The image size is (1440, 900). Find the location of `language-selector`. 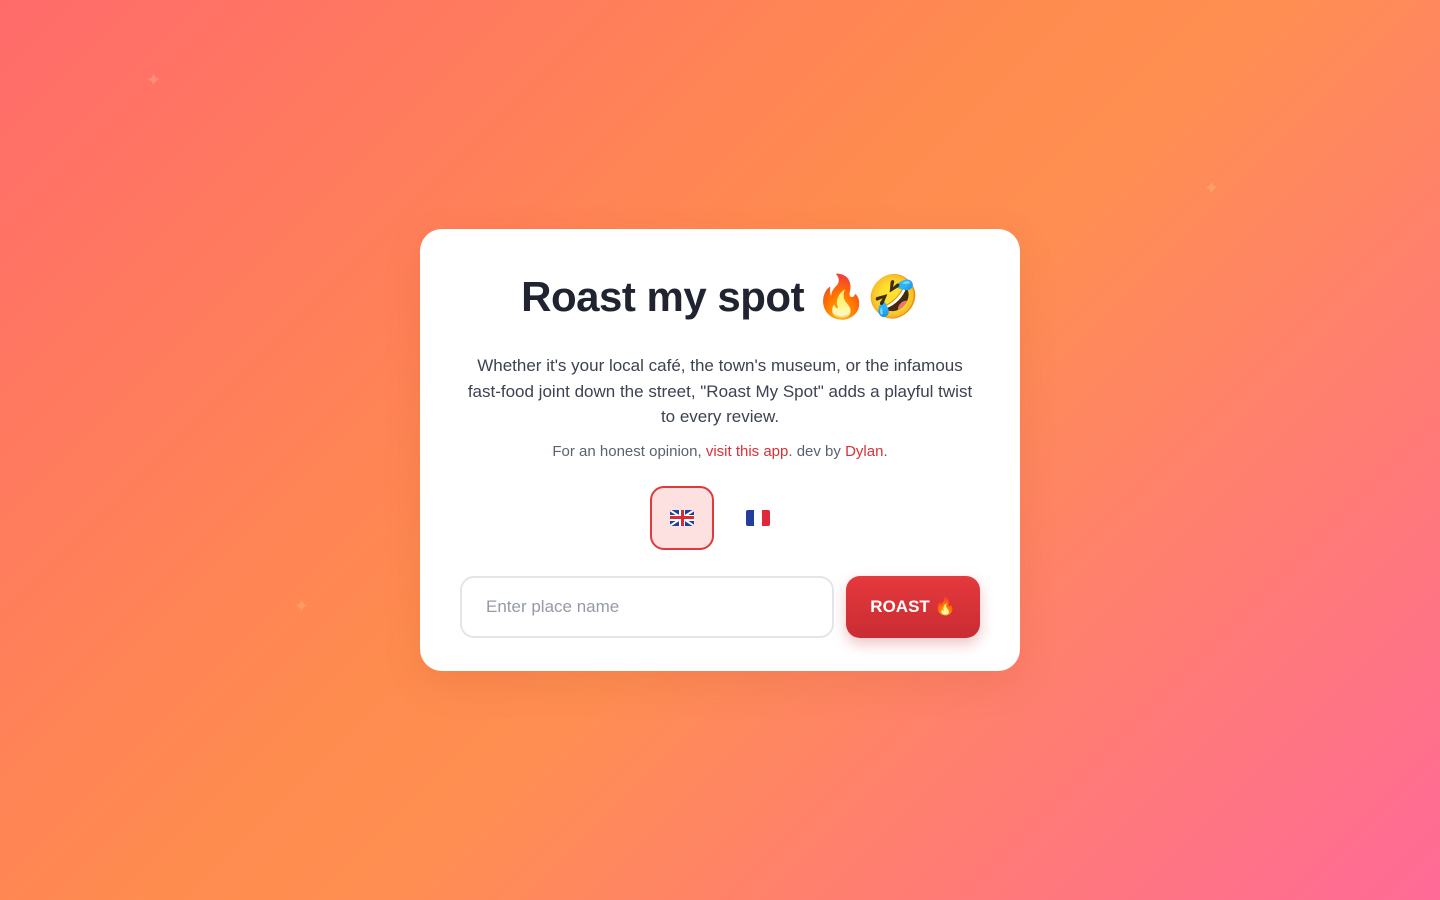

language-selector is located at coordinates (720, 517).